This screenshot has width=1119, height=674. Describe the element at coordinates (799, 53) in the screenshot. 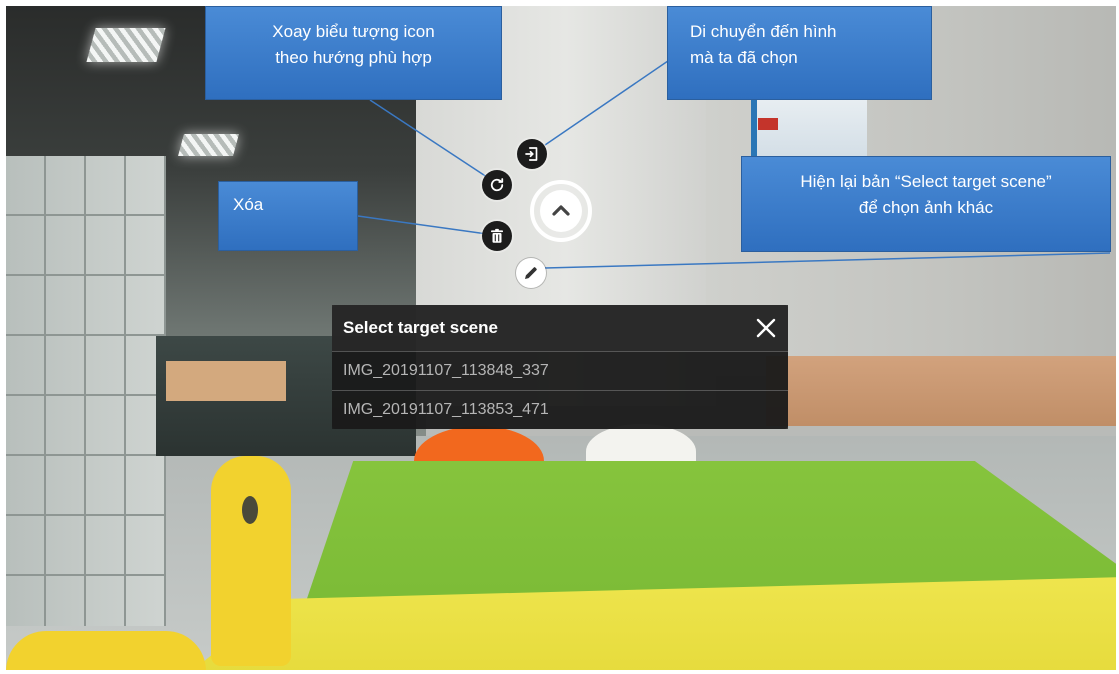

I see `callout-move: Di chuyển đến hình mà ta đã chọn` at that location.